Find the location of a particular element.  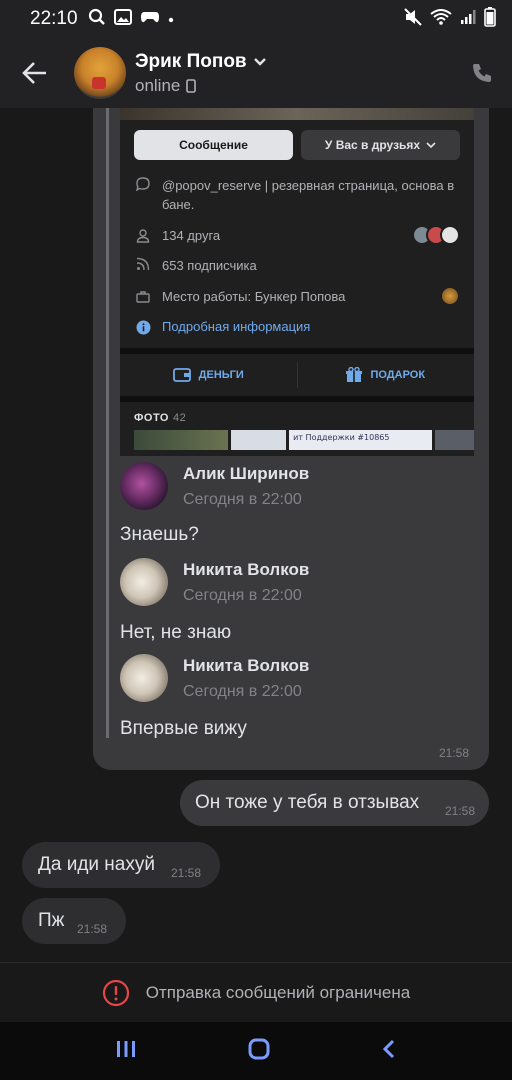

money-action: ДЕНЬГИ is located at coordinates (208, 375).